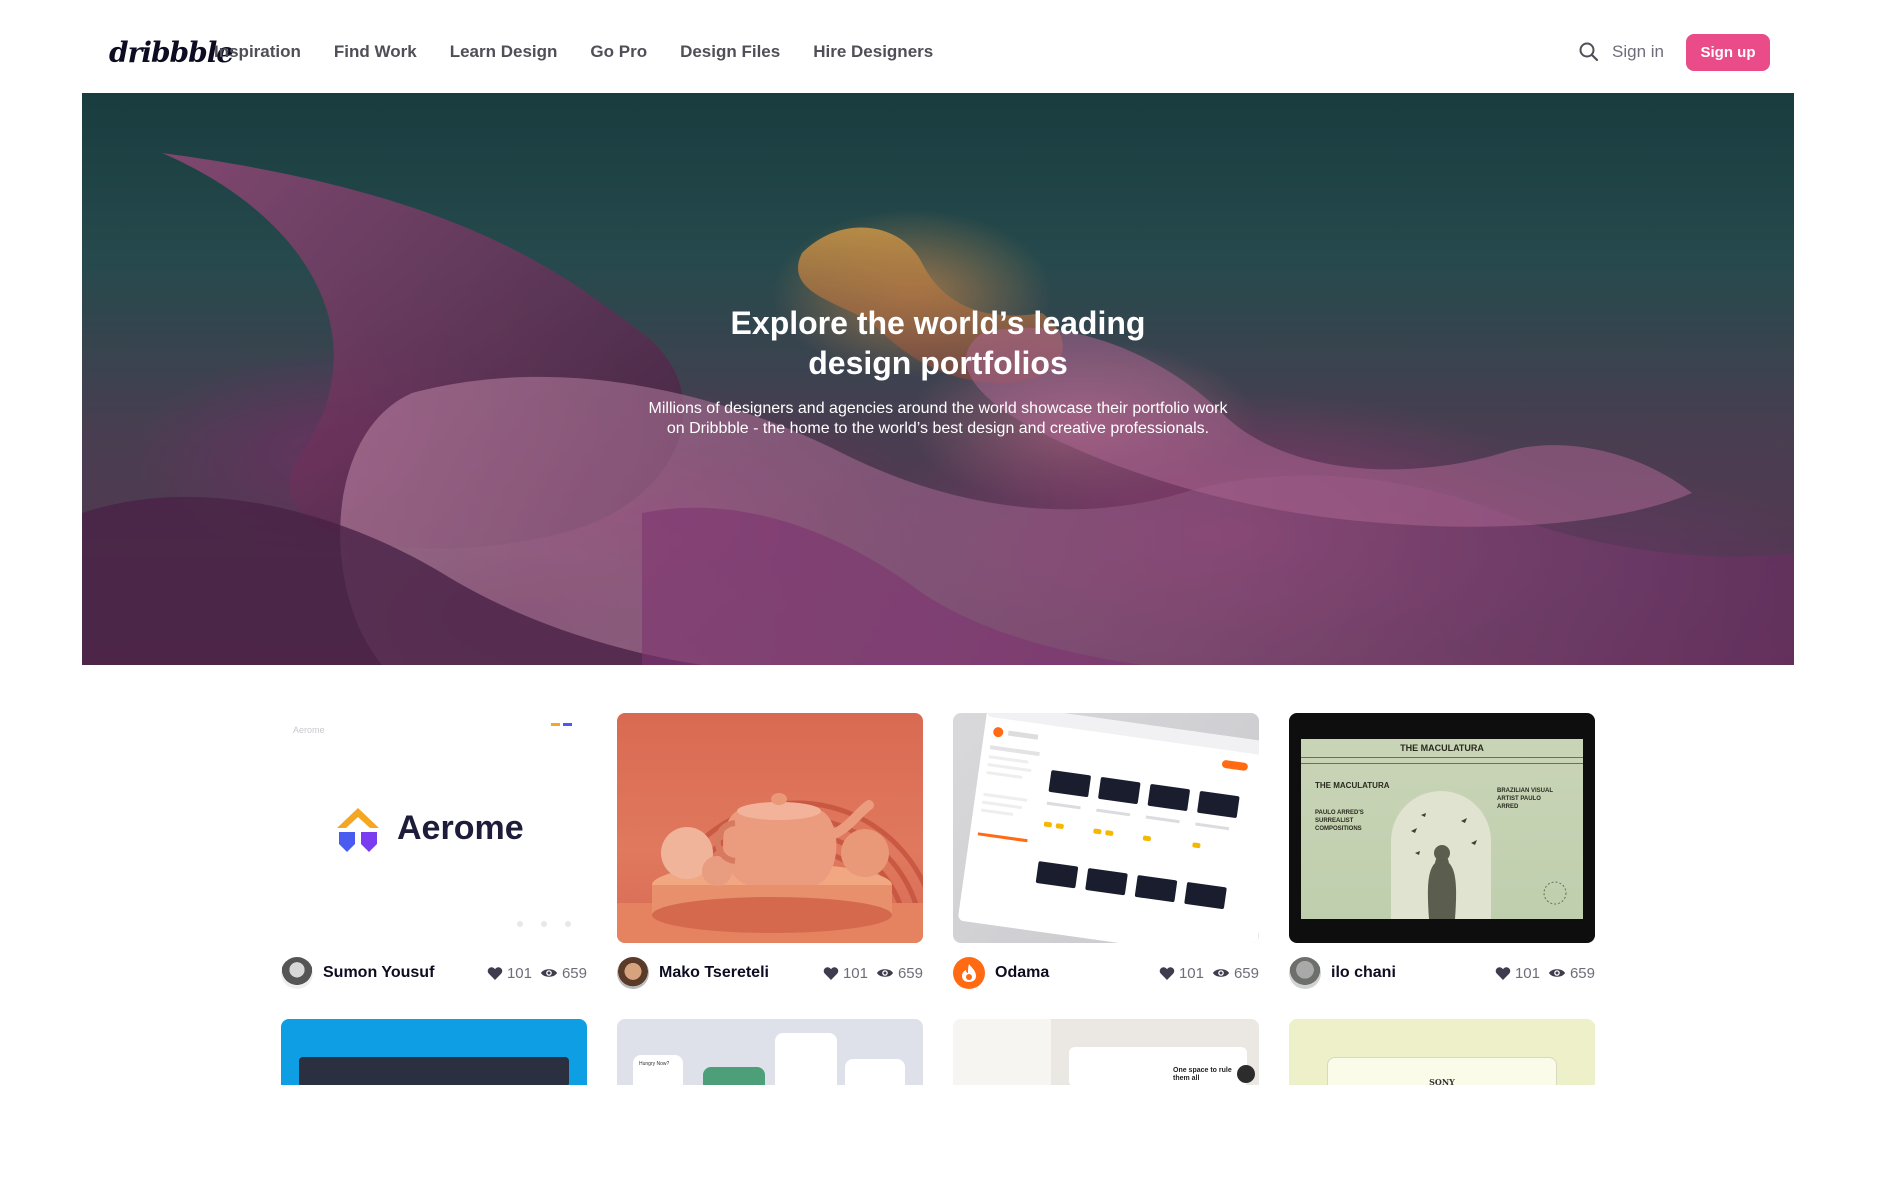 This screenshot has width=1878, height=1178. What do you see at coordinates (1525, 799) in the screenshot?
I see `poster-side-text: BRAZILIAN VISUAL ARTIST PAULO ARRED` at bounding box center [1525, 799].